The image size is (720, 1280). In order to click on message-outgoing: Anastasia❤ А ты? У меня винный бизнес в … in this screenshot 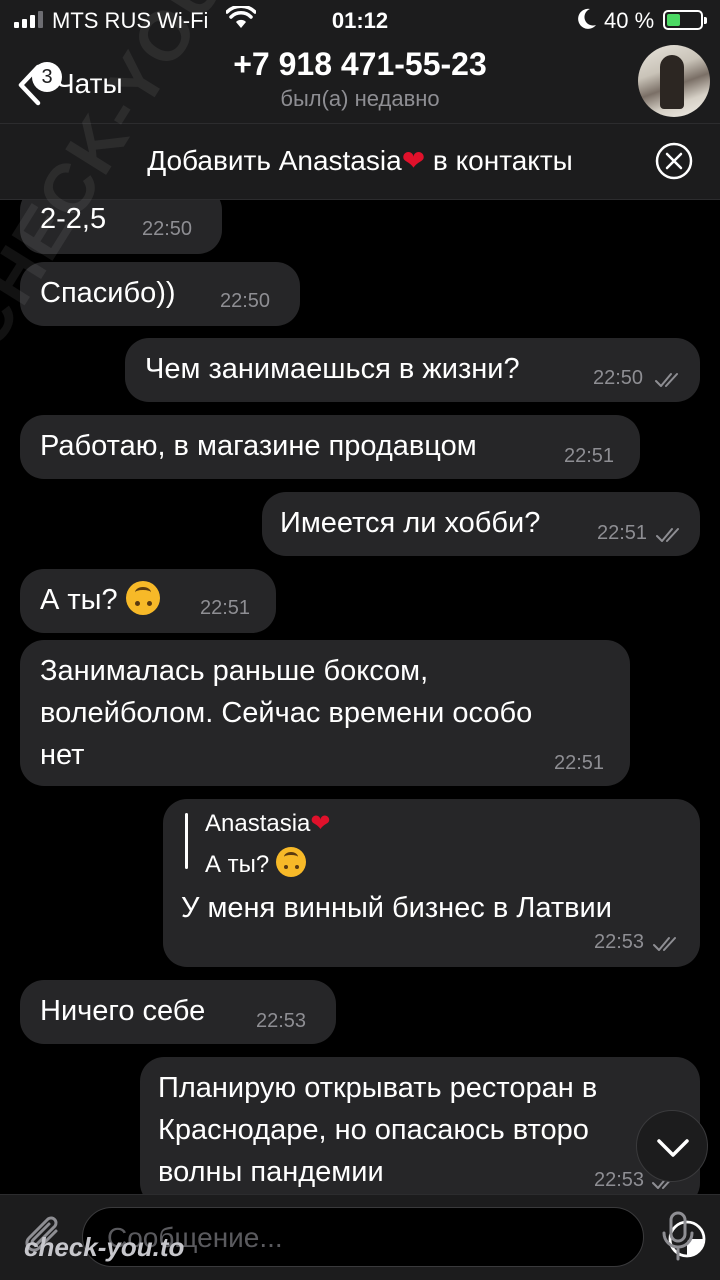, I will do `click(431, 883)`.